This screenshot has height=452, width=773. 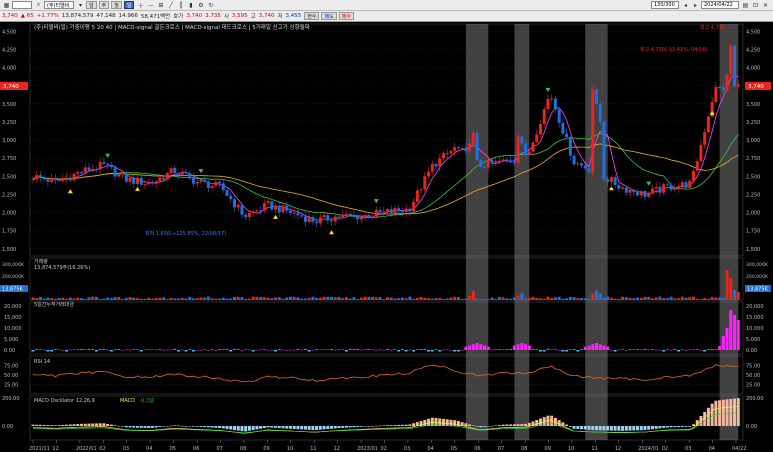 What do you see at coordinates (200, 5) in the screenshot?
I see `settings-icon: ⚙` at bounding box center [200, 5].